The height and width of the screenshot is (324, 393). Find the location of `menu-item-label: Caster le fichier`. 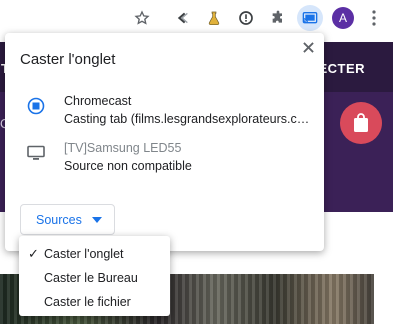

menu-item-label: Caster le fichier is located at coordinates (87, 302).